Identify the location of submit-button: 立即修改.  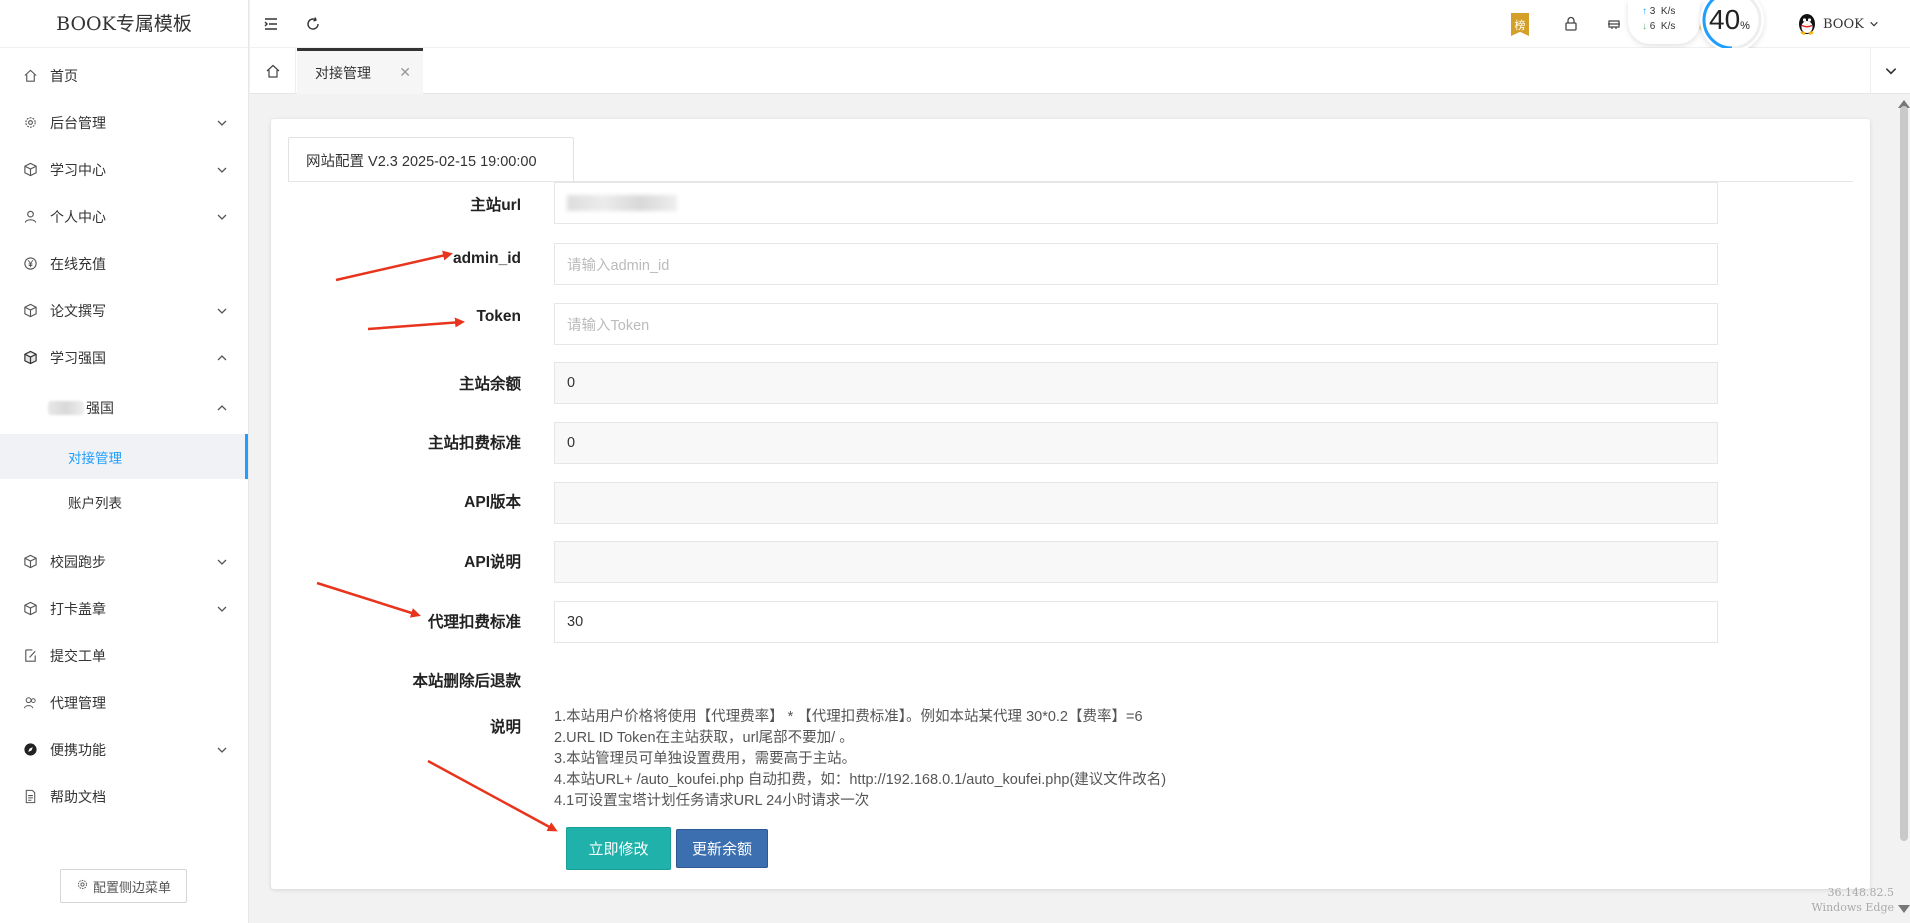
(618, 848).